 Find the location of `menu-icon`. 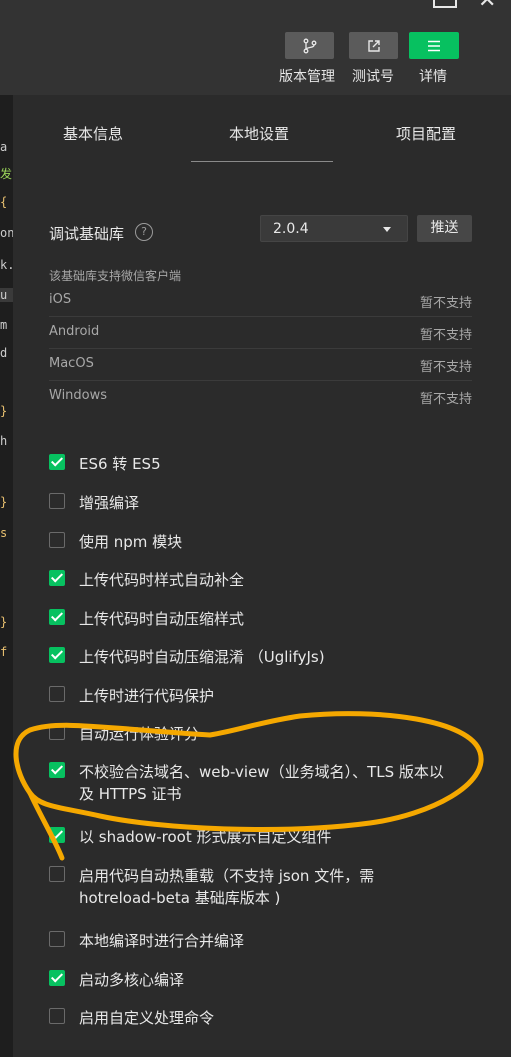

menu-icon is located at coordinates (434, 45).